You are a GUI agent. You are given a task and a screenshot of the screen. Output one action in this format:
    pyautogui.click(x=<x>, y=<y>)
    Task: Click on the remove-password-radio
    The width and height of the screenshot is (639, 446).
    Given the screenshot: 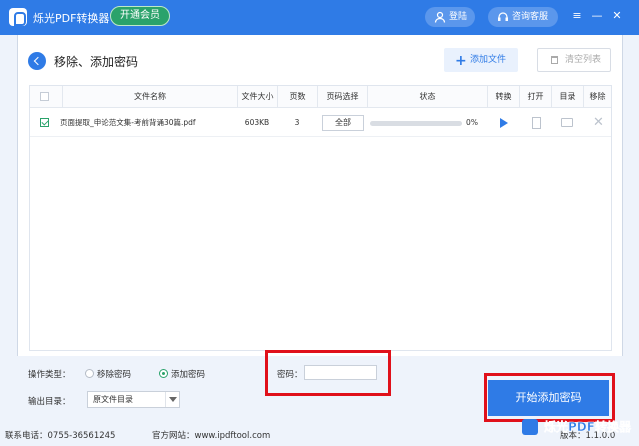 What is the action you would take?
    pyautogui.click(x=89, y=373)
    